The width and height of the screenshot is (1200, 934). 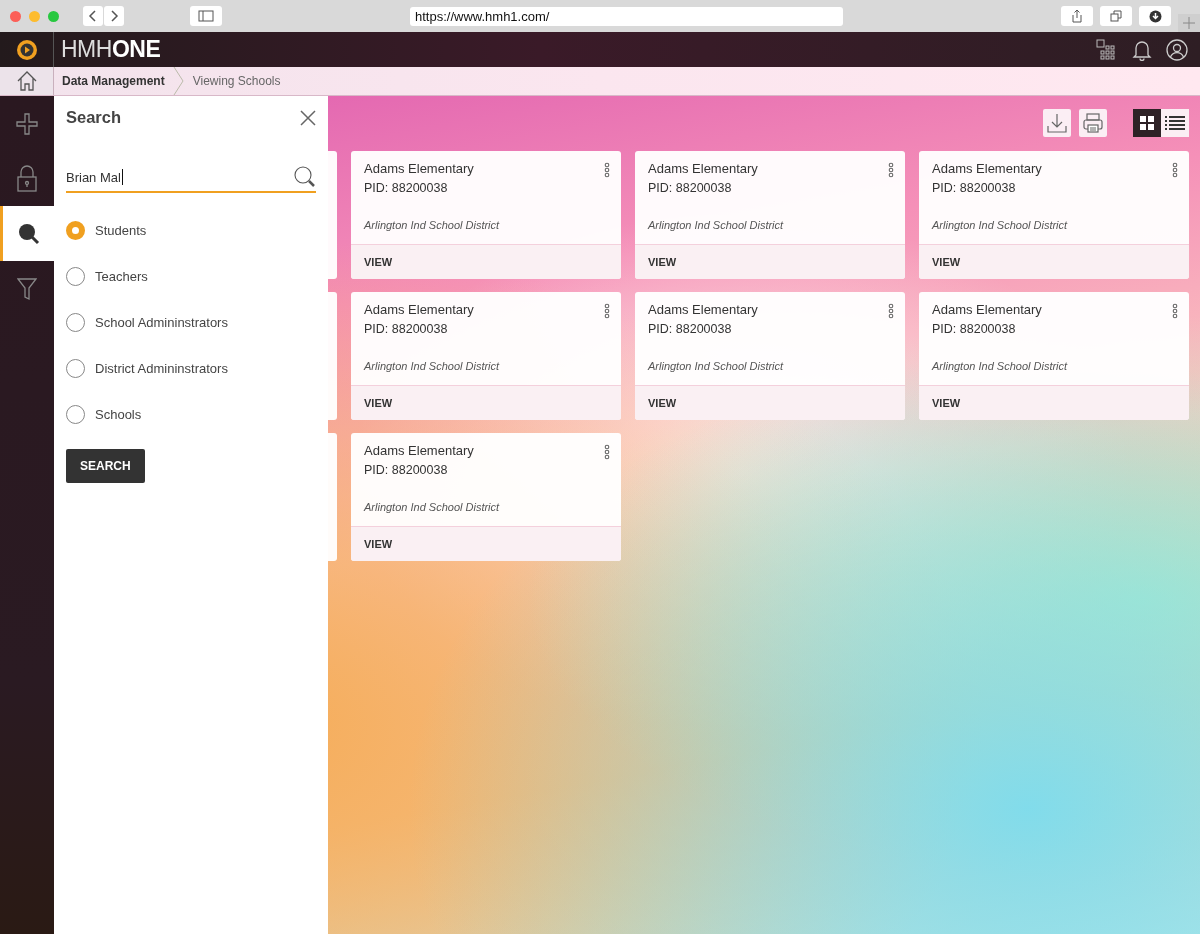 What do you see at coordinates (94, 117) in the screenshot?
I see `panel-title: Search` at bounding box center [94, 117].